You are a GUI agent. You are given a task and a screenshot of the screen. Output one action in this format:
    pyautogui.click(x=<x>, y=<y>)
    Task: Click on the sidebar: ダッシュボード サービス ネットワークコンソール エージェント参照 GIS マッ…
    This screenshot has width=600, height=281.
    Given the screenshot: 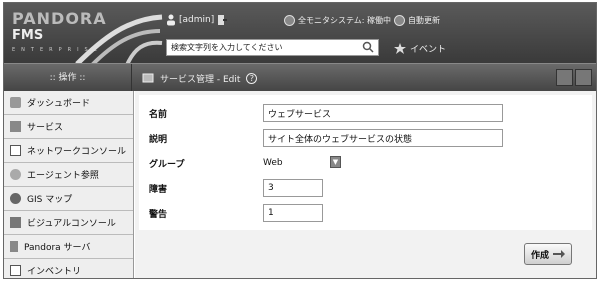 What is the action you would take?
    pyautogui.click(x=69, y=184)
    